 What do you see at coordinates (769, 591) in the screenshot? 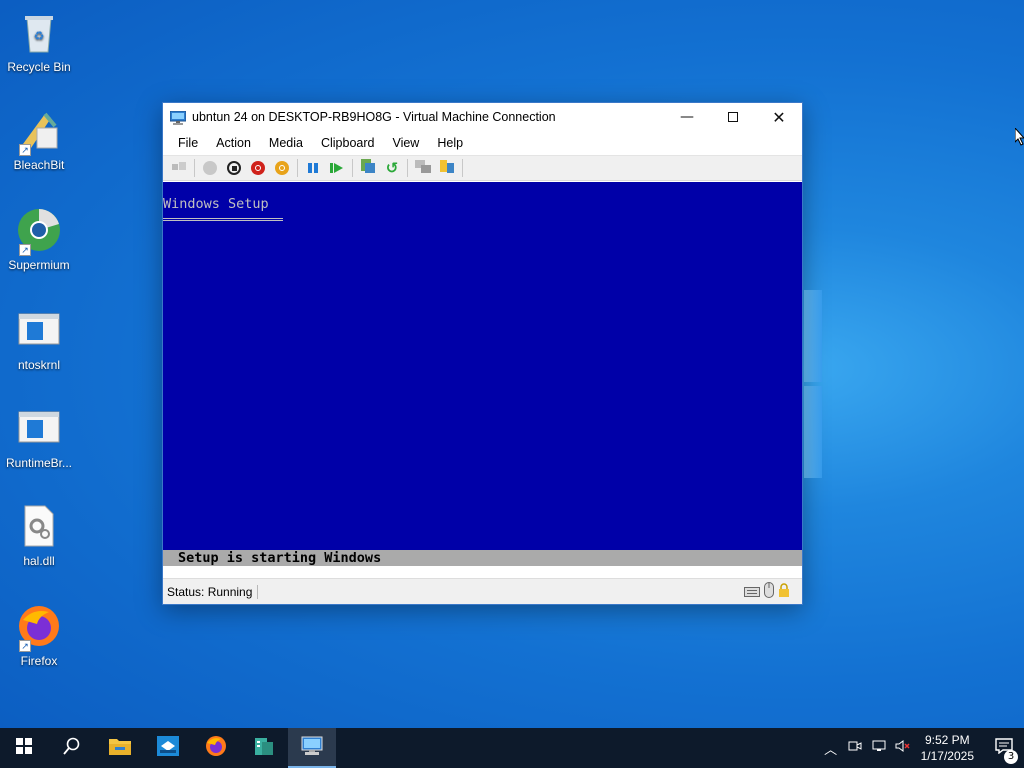
I see `mouse-icon` at bounding box center [769, 591].